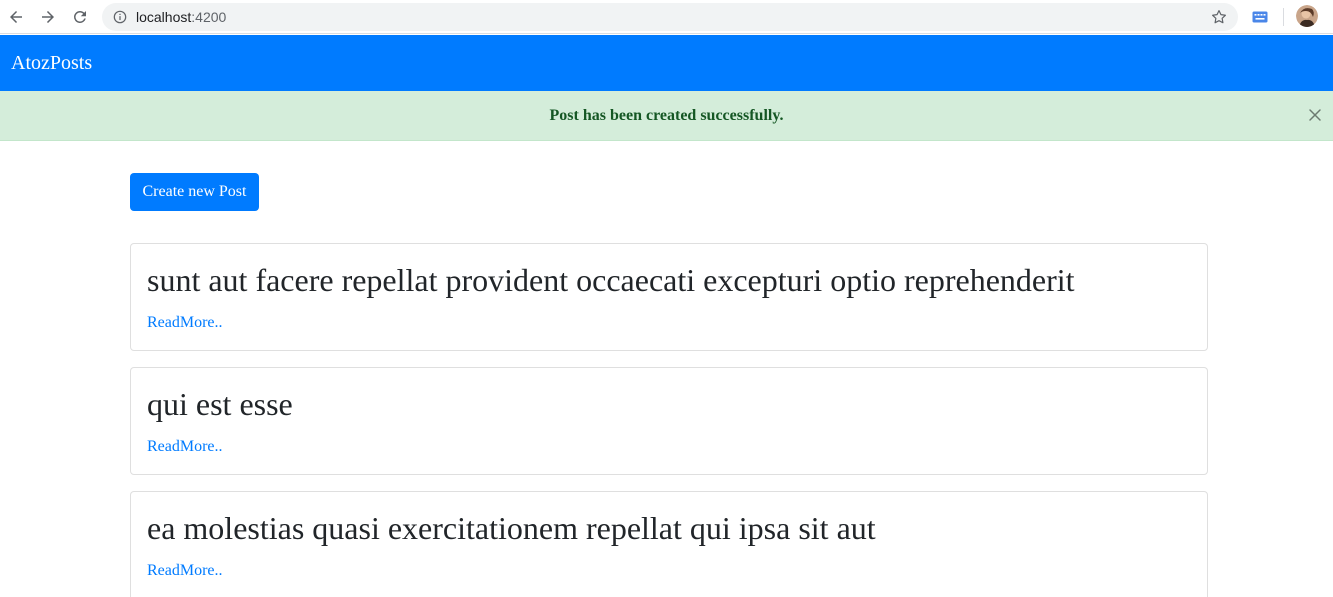 The width and height of the screenshot is (1333, 597). What do you see at coordinates (220, 404) in the screenshot?
I see `post-title: qui est esse` at bounding box center [220, 404].